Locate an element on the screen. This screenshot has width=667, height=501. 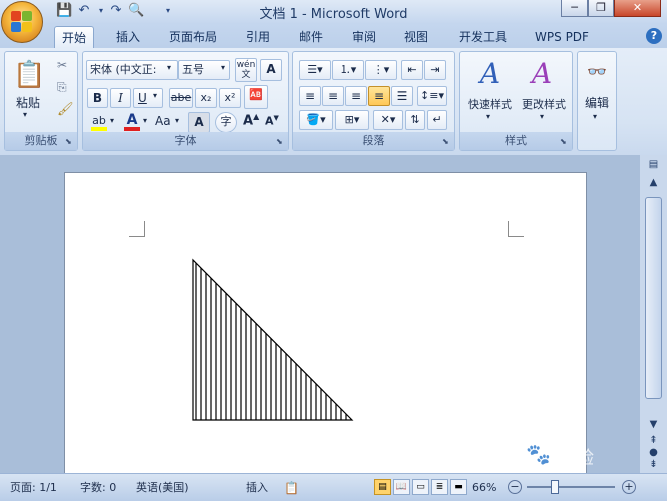
quick-styles-icon: A is located at coordinates (490, 74).